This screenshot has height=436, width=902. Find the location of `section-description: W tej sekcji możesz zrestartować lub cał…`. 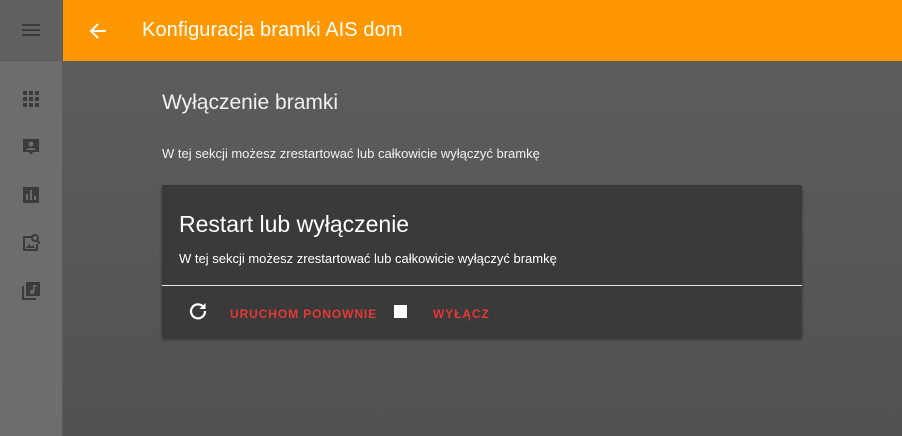

section-description: W tej sekcji możesz zrestartować lub cał… is located at coordinates (351, 153).